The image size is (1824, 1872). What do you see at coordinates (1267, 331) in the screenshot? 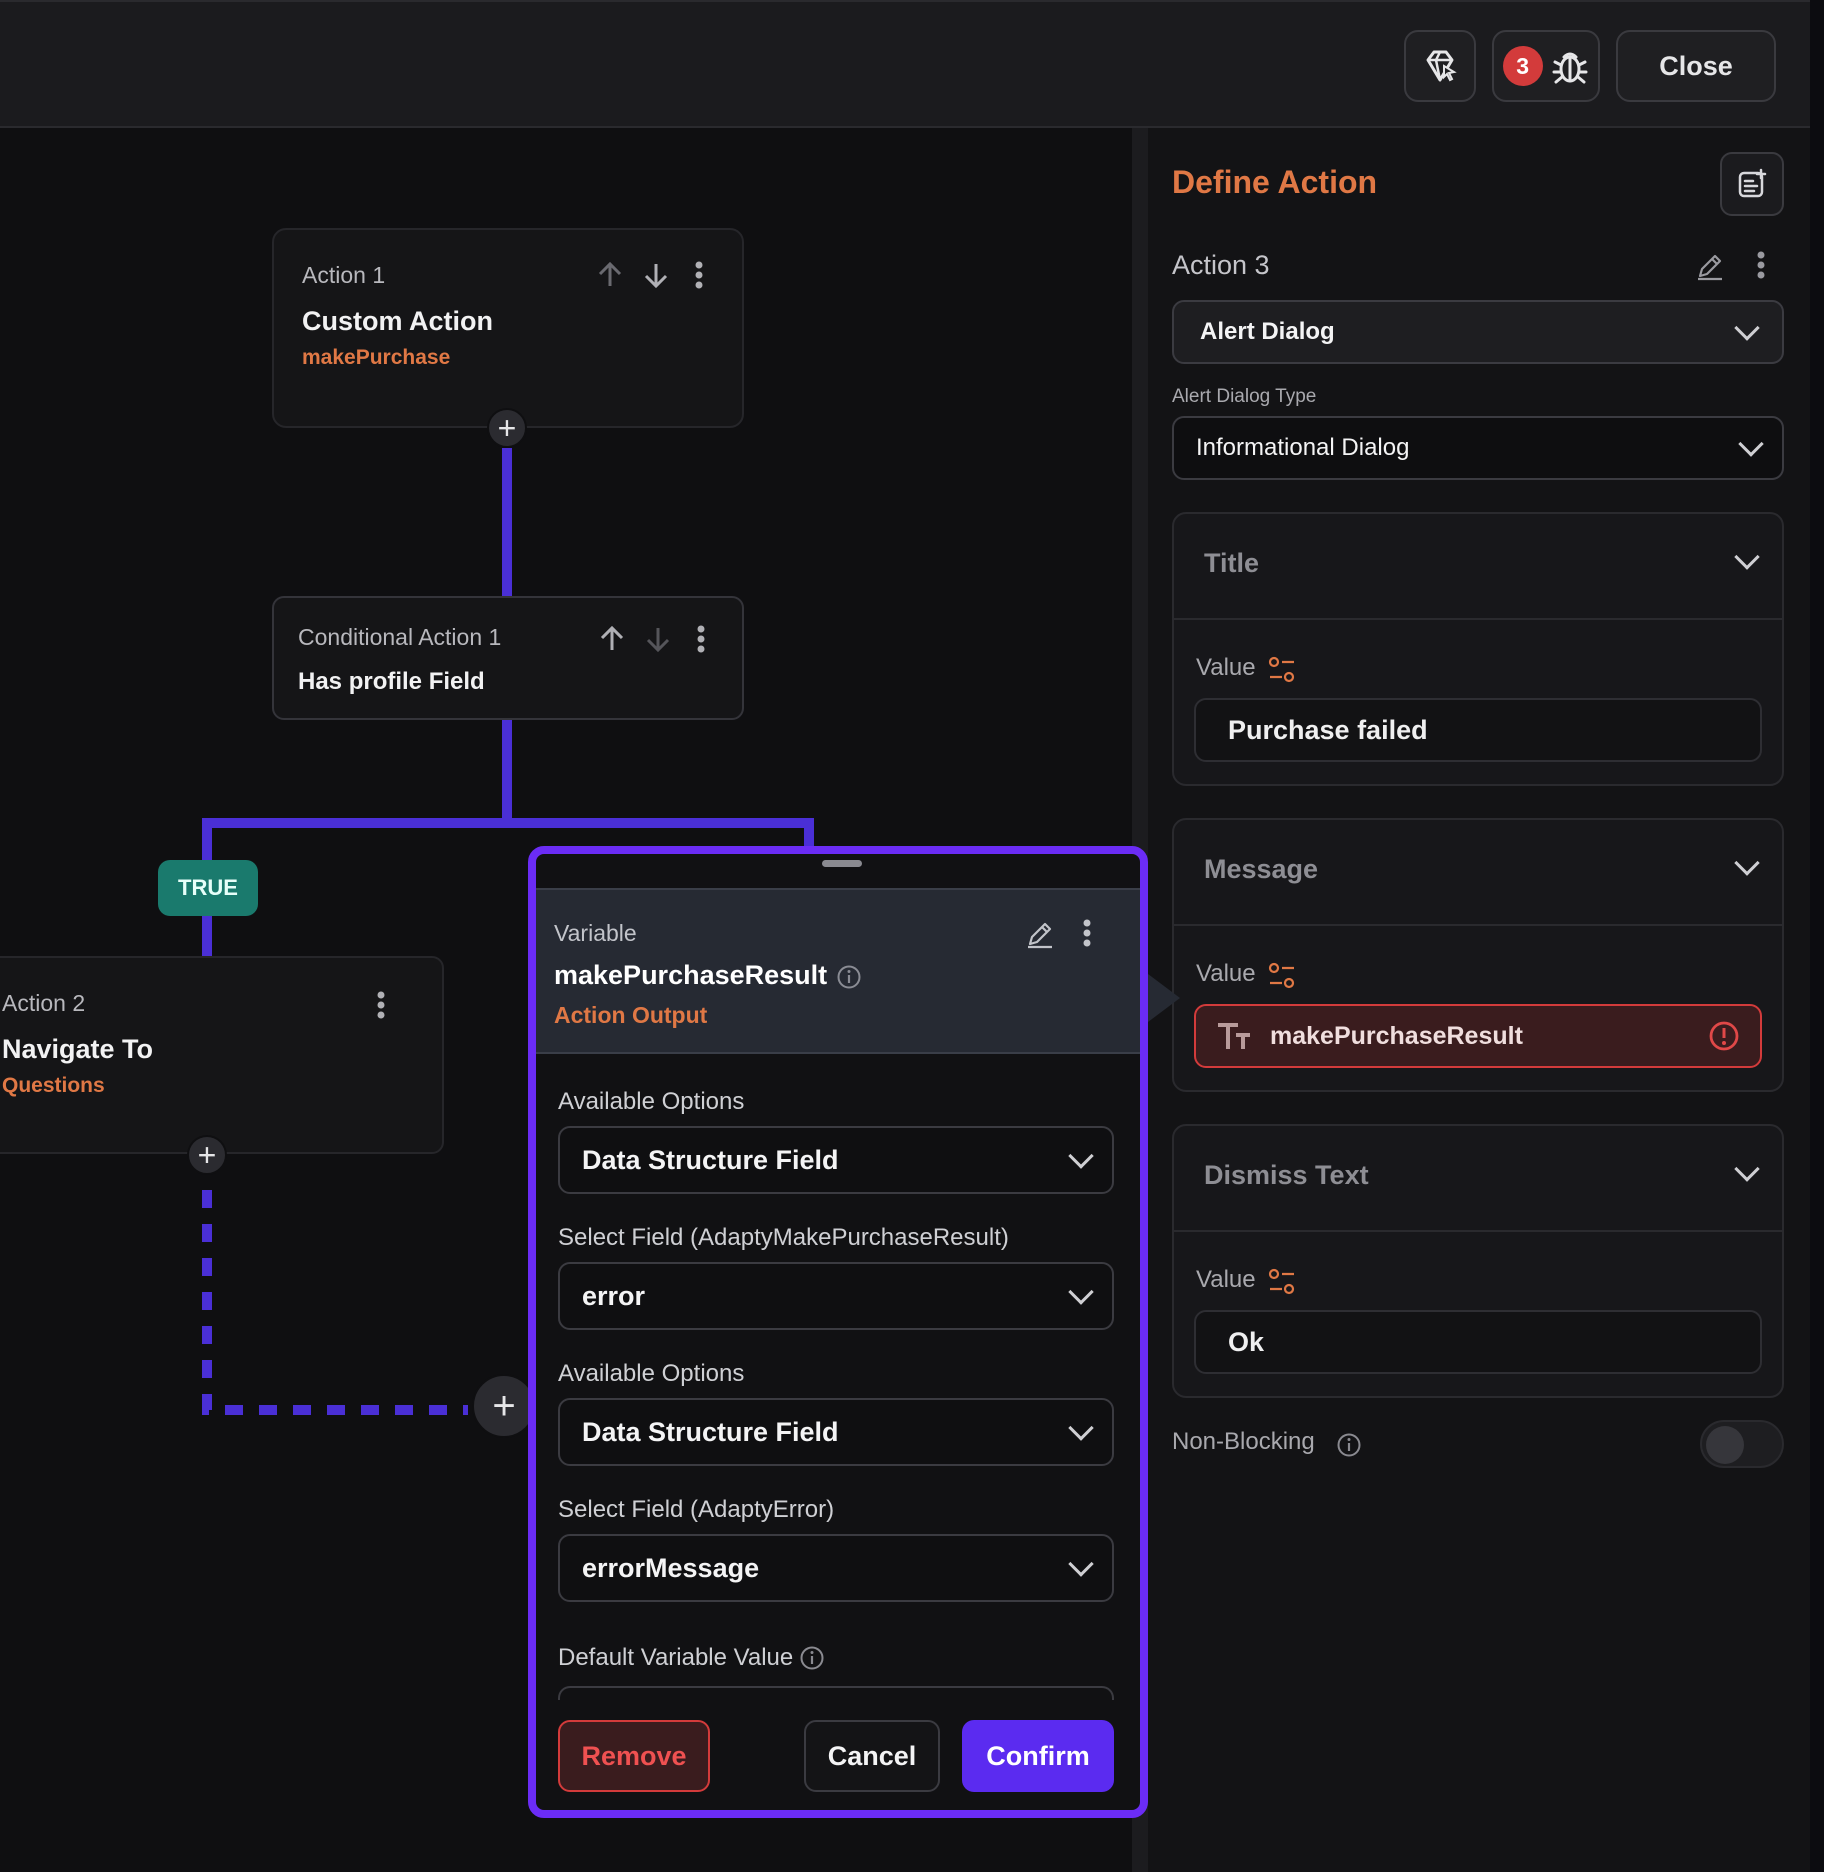
I see `action-type-value: Alert Dialog` at bounding box center [1267, 331].